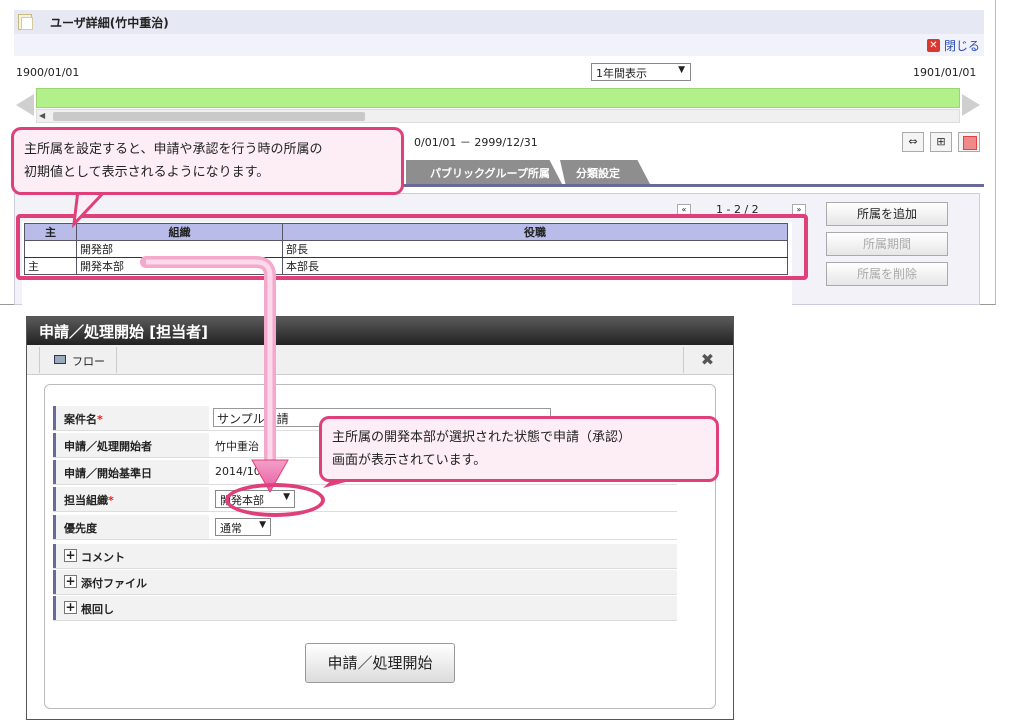 The height and width of the screenshot is (720, 1010). Describe the element at coordinates (933, 45) in the screenshot. I see `close-icon: ✕` at that location.